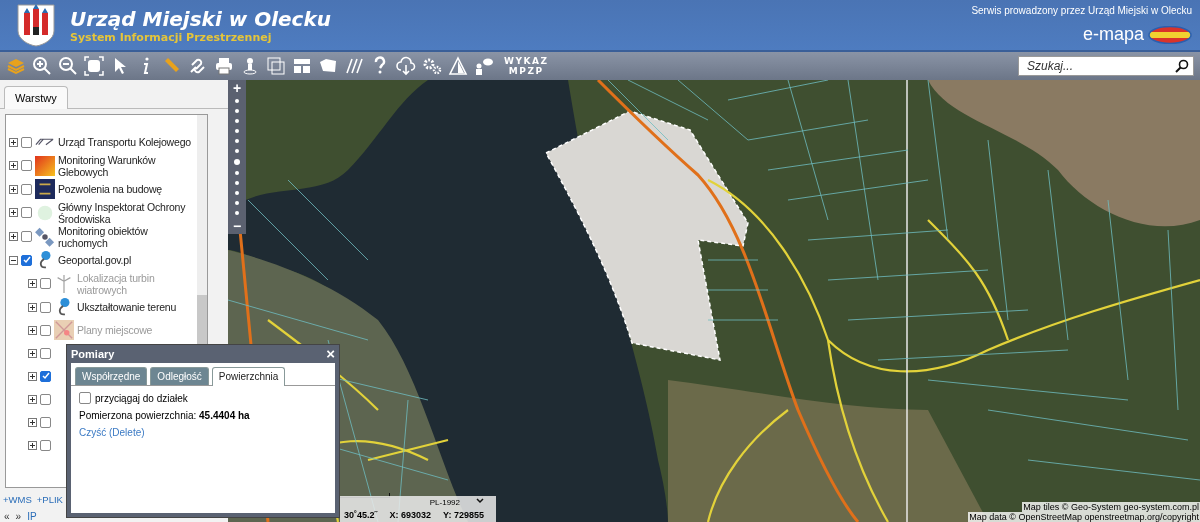 The image size is (1200, 522). Describe the element at coordinates (237, 88) in the screenshot. I see `zoom-in-button: +` at that location.